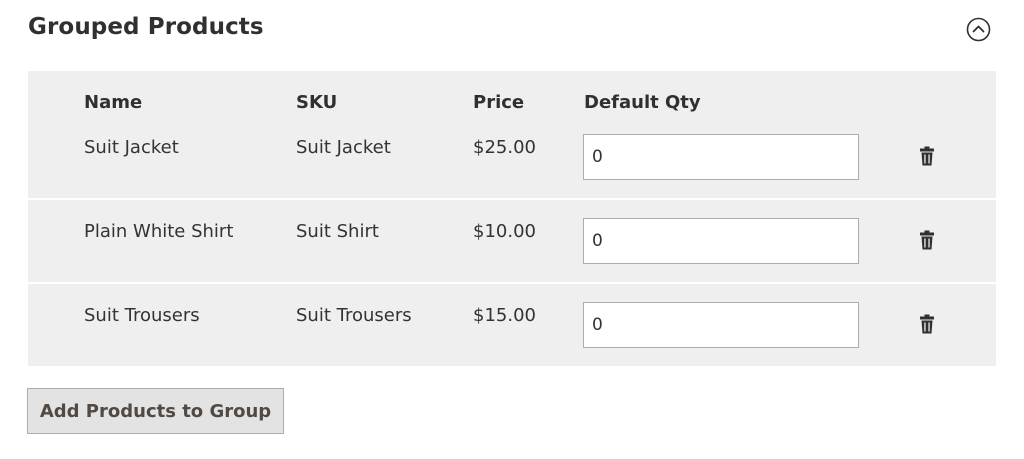 This screenshot has height=459, width=1024. I want to click on row-price: $10.00, so click(504, 231).